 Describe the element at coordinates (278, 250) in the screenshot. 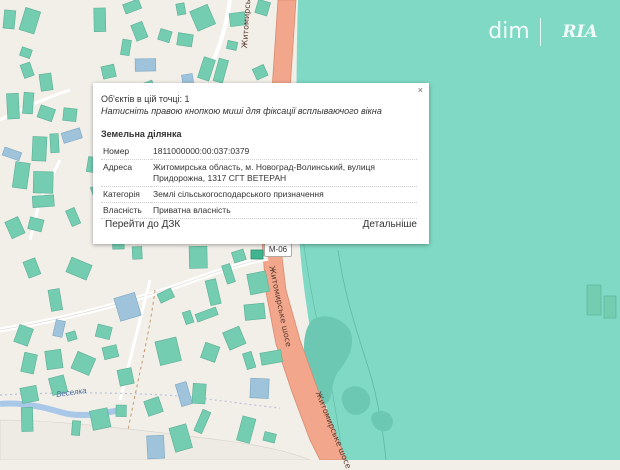

I see `road-shield: М-06` at that location.